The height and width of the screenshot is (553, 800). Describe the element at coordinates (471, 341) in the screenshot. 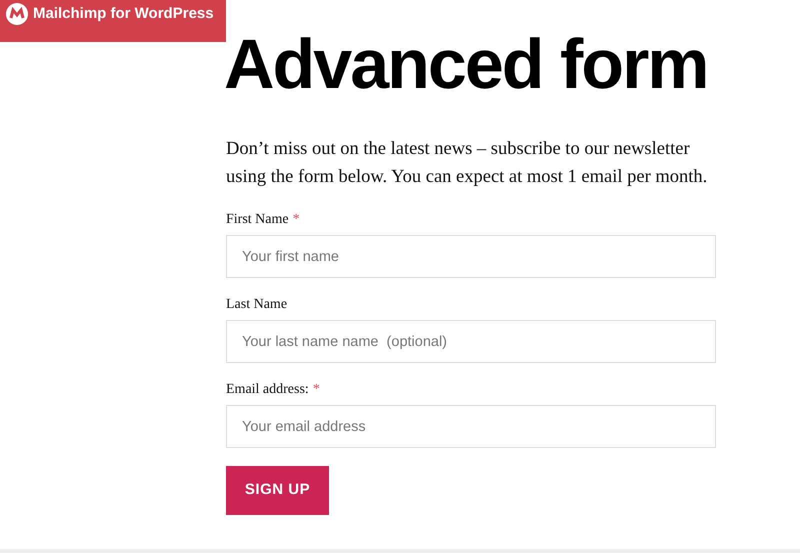

I see `input-field: Your last name name (optional)` at that location.